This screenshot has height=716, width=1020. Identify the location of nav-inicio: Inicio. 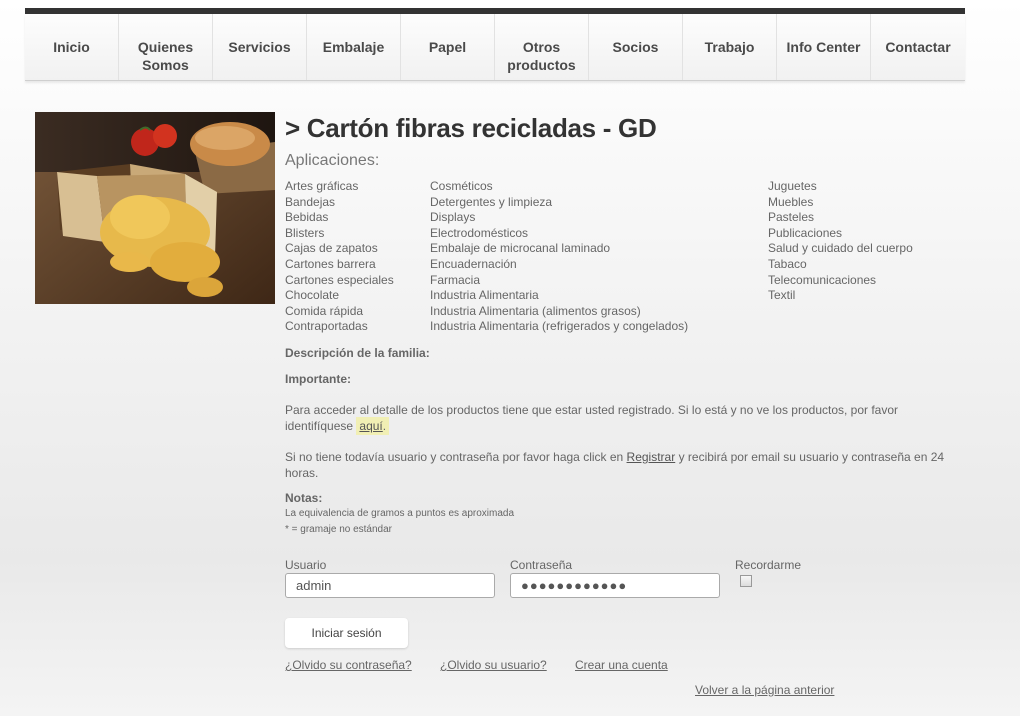
(72, 47).